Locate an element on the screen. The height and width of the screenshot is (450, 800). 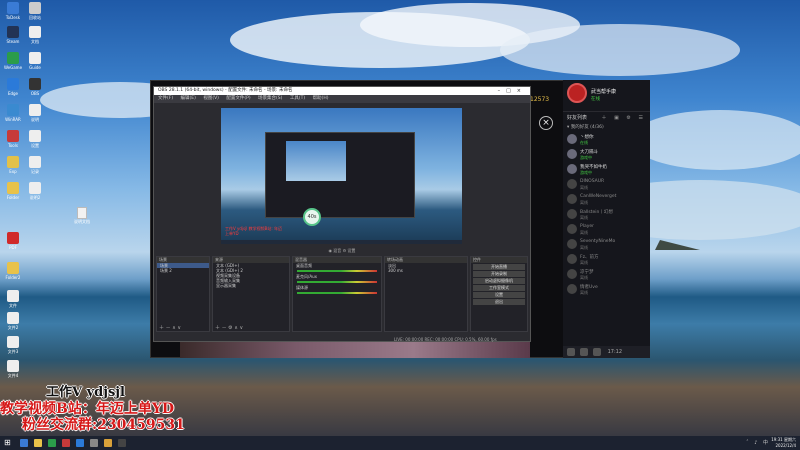
menu-edit: 编辑(E) is located at coordinates (188, 98).